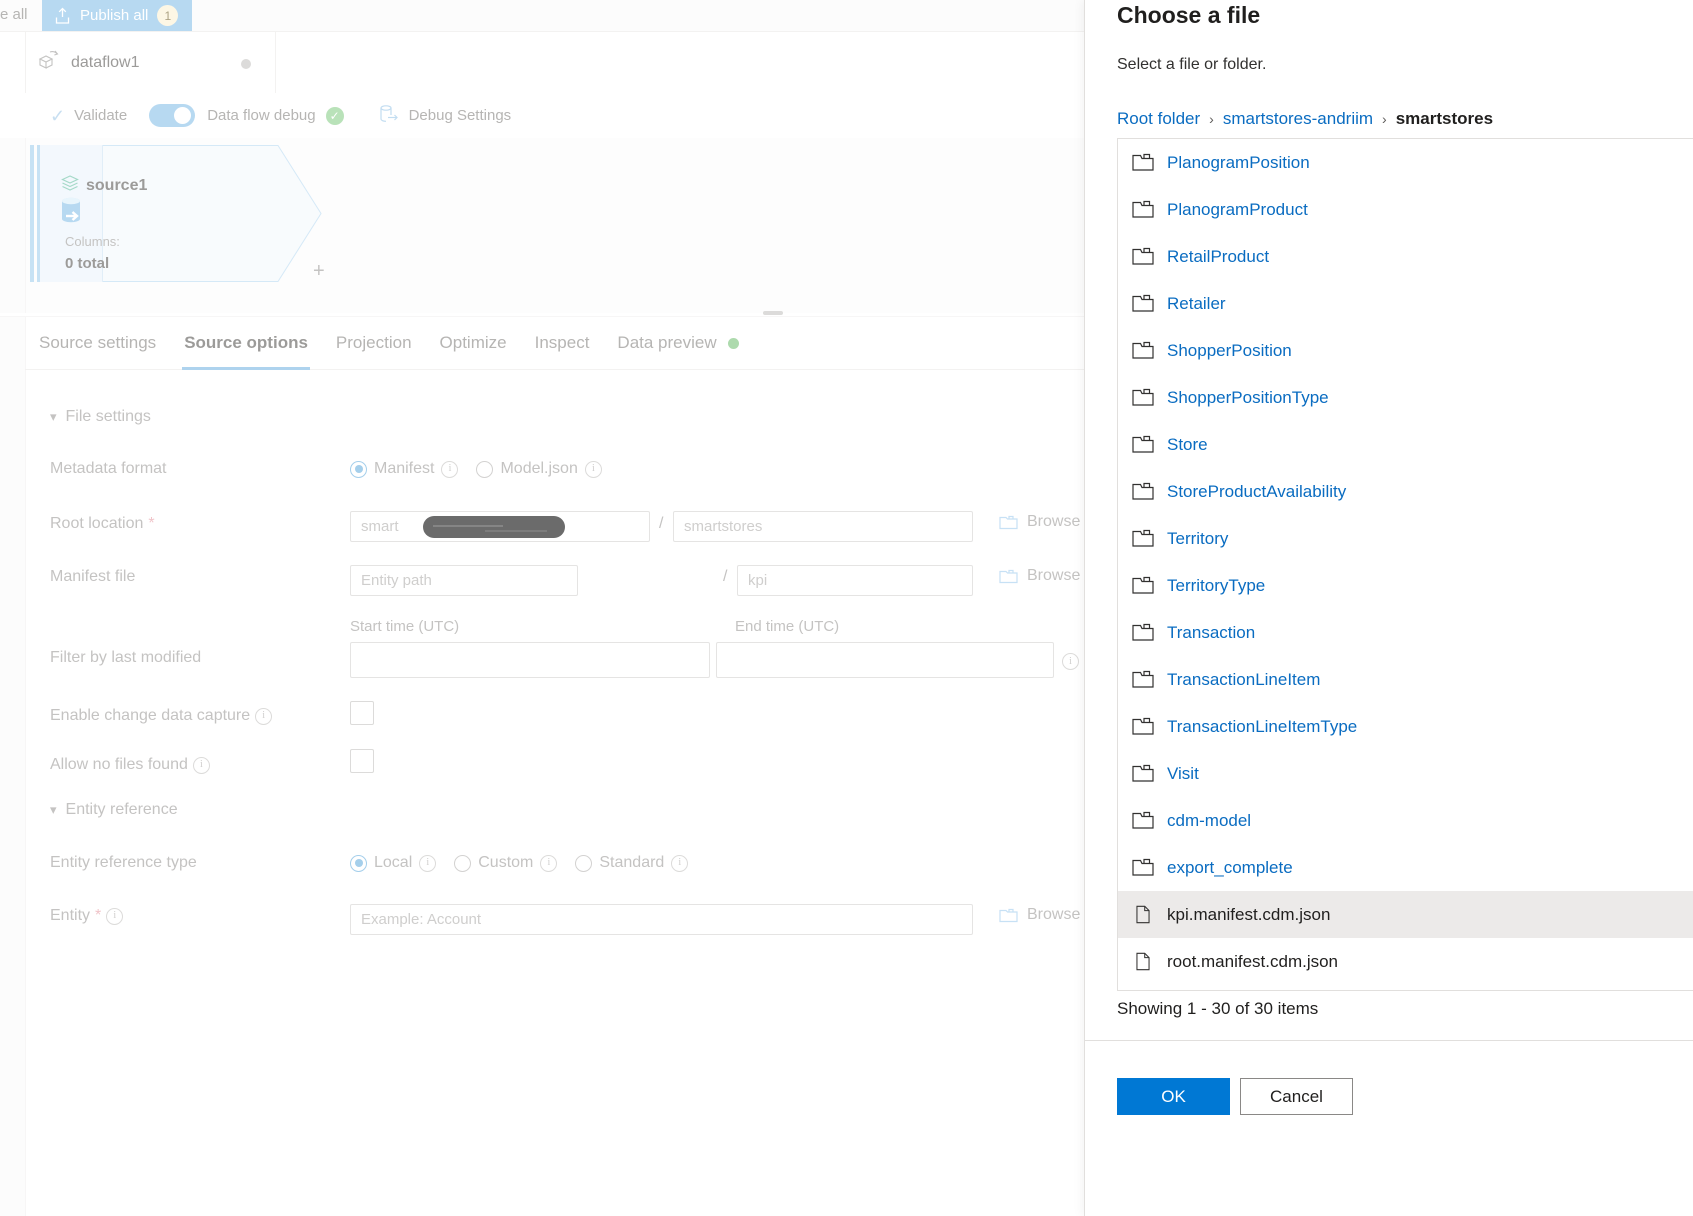 This screenshot has height=1216, width=1693. Describe the element at coordinates (485, 469) in the screenshot. I see `radio-modeljson-control` at that location.